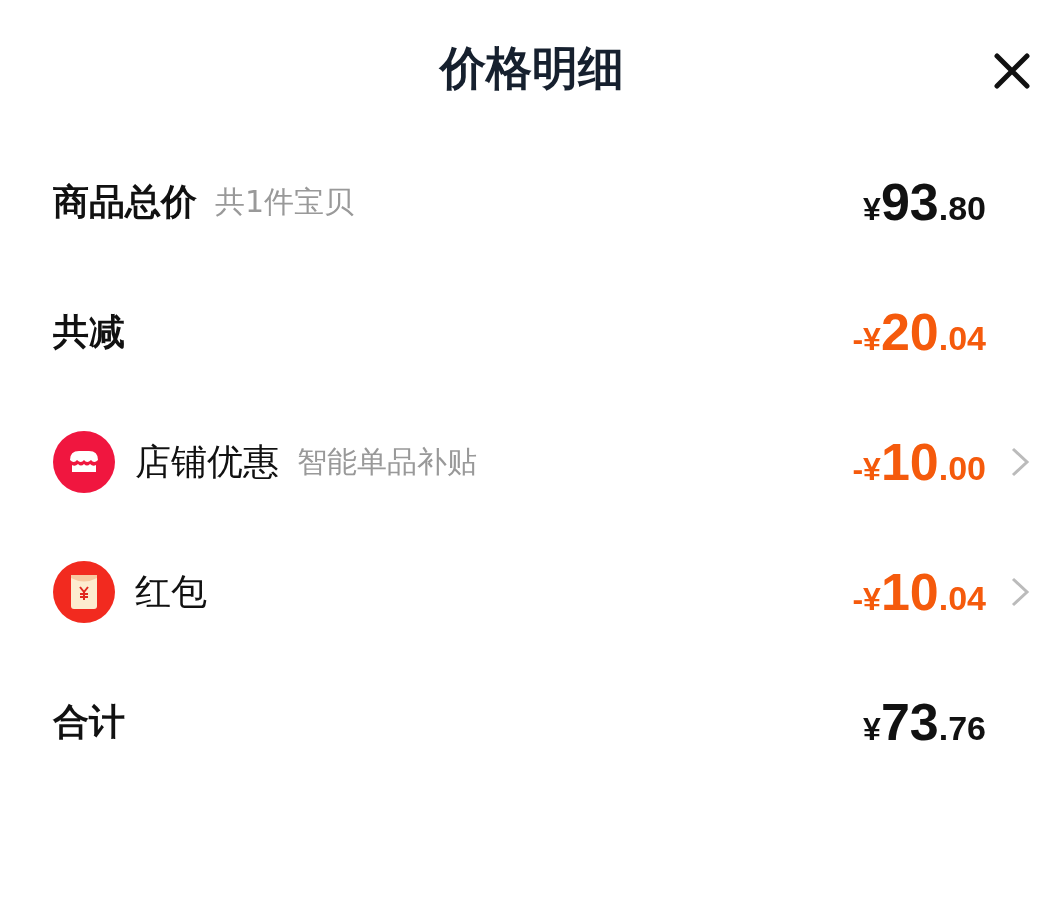  What do you see at coordinates (532, 68) in the screenshot?
I see `sheet-title: 价格明细` at bounding box center [532, 68].